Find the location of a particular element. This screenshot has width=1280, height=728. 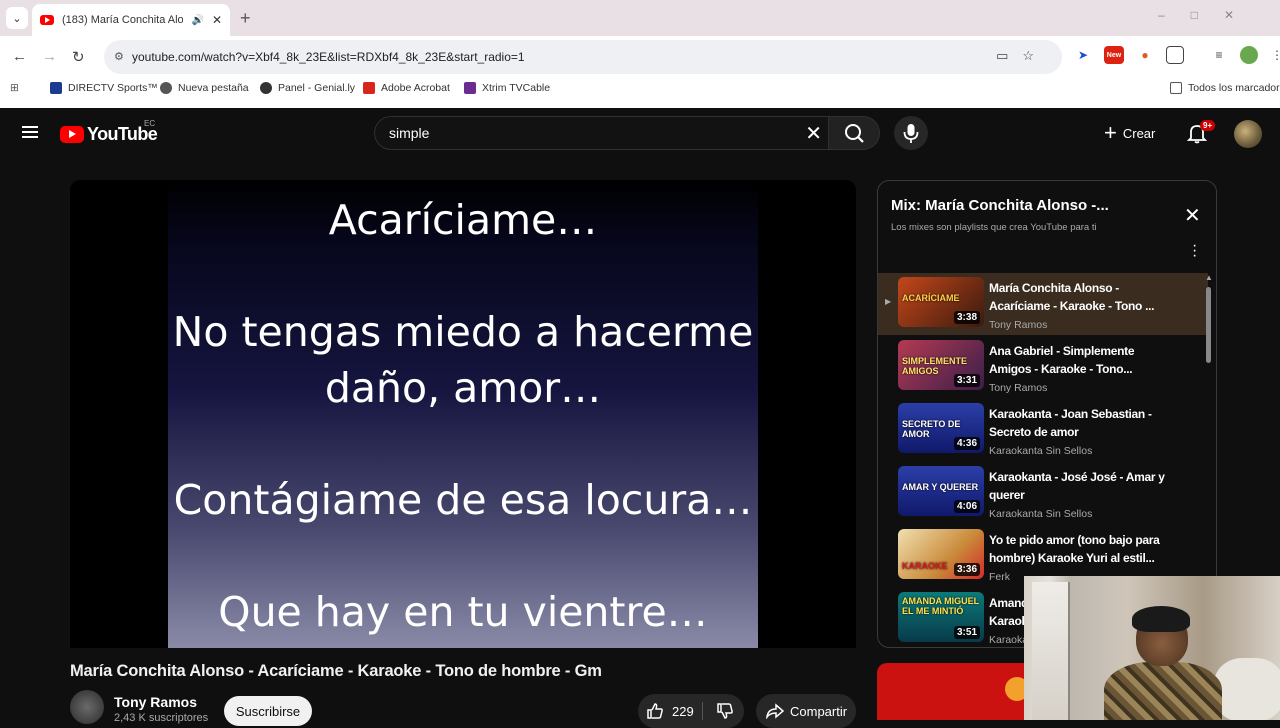

chrome-divider is located at coordinates (640, 104).